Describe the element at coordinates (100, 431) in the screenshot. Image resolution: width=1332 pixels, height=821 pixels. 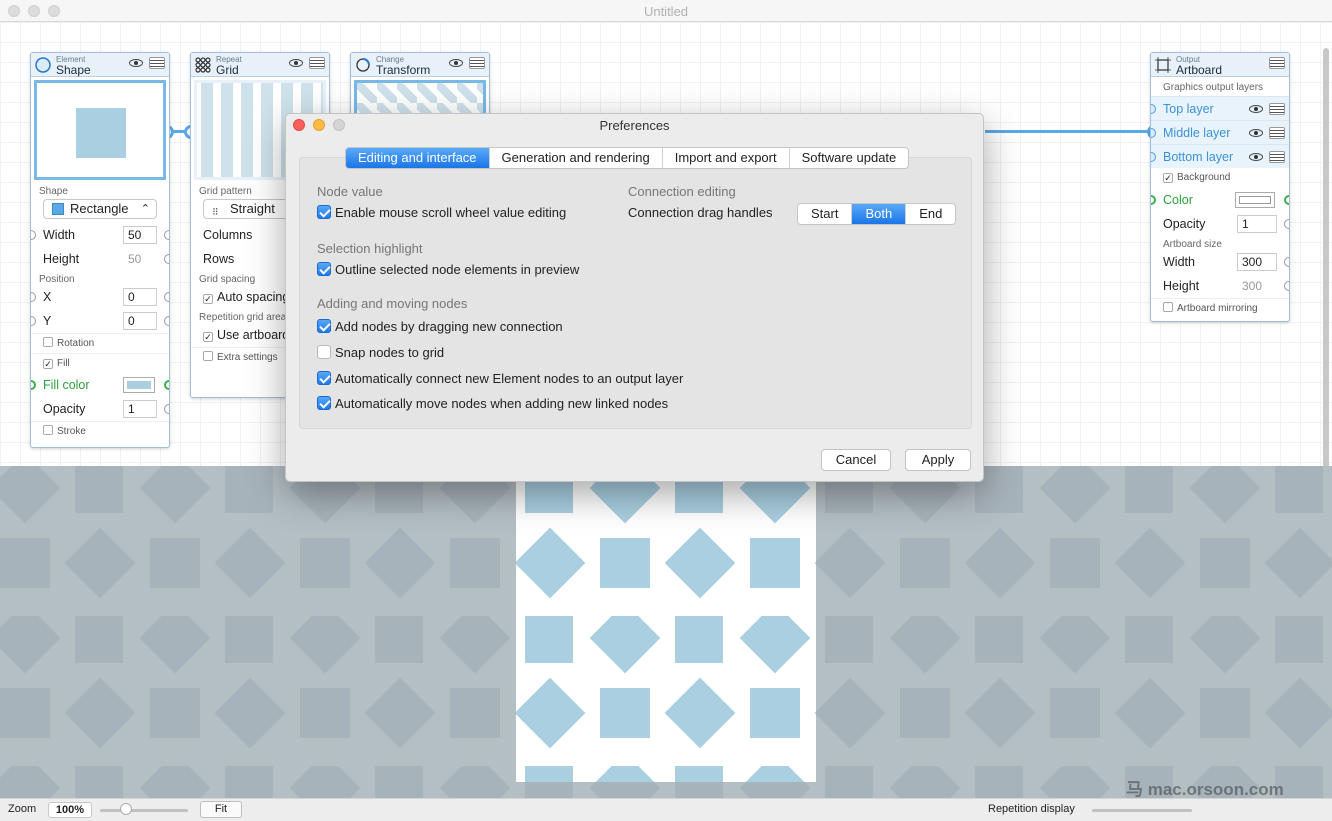
I see `stroke-row: Stroke` at that location.